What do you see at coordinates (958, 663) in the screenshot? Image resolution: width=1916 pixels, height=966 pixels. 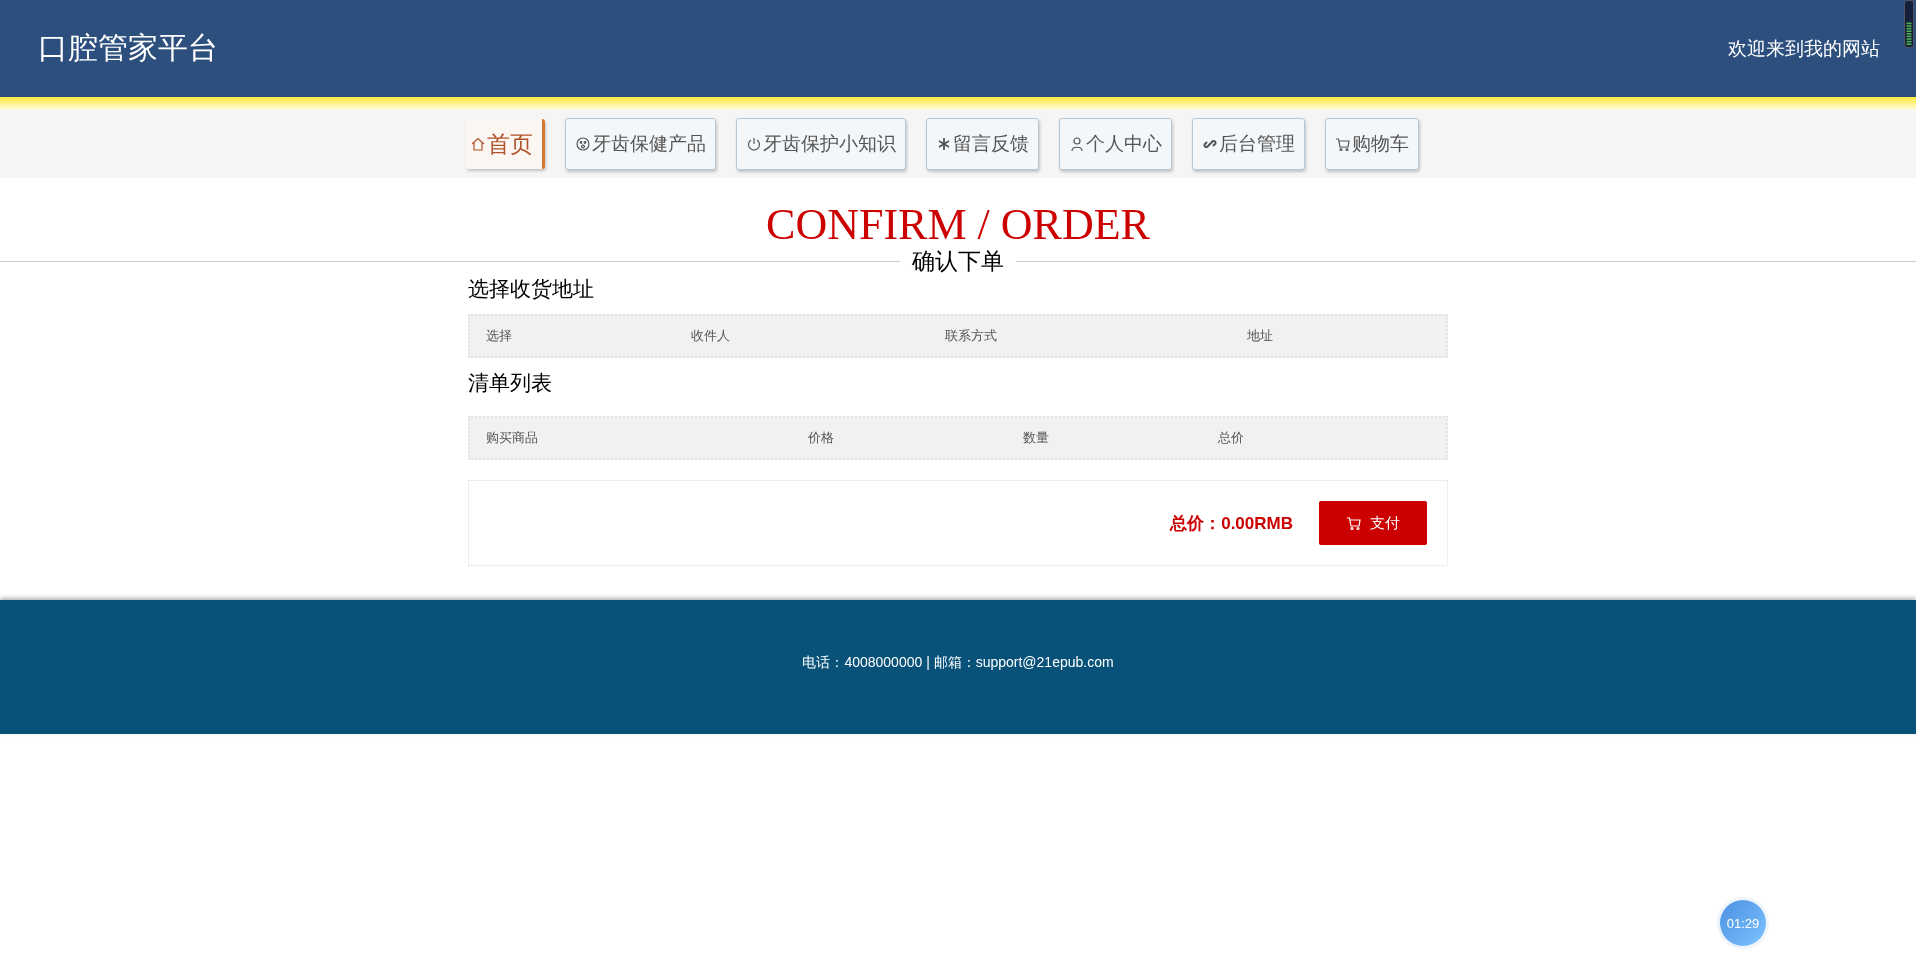 I see `footer-contact: 电话：4008000000 | 邮箱：support@21epub.com` at bounding box center [958, 663].